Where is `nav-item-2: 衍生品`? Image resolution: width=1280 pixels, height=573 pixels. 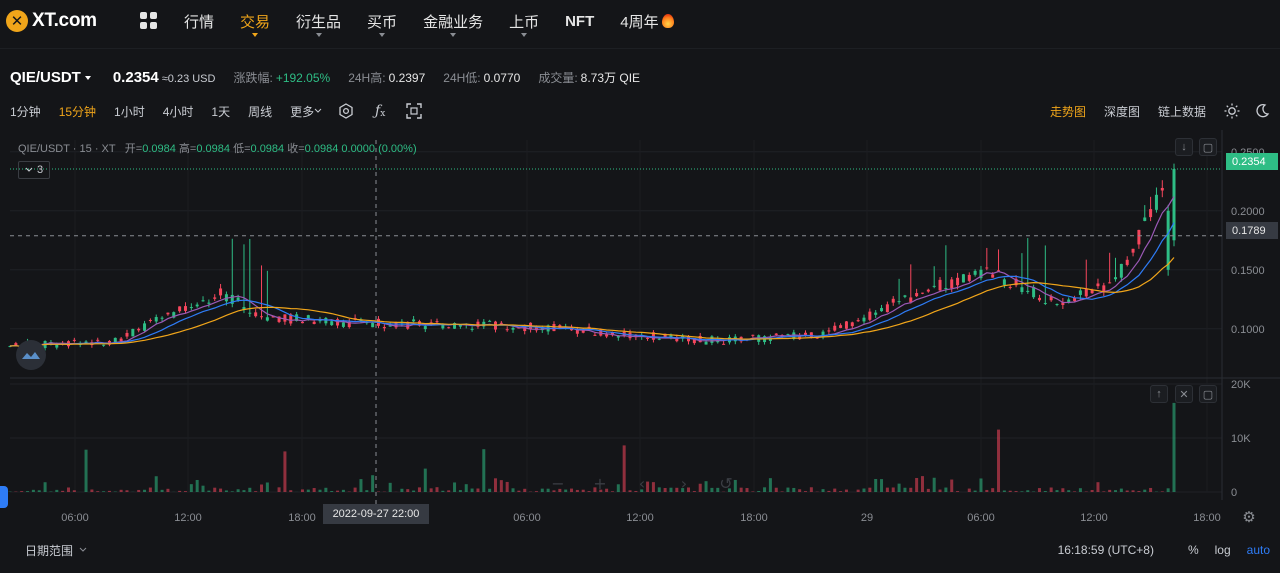
nav-item-2: 衍生品 is located at coordinates (318, 21).